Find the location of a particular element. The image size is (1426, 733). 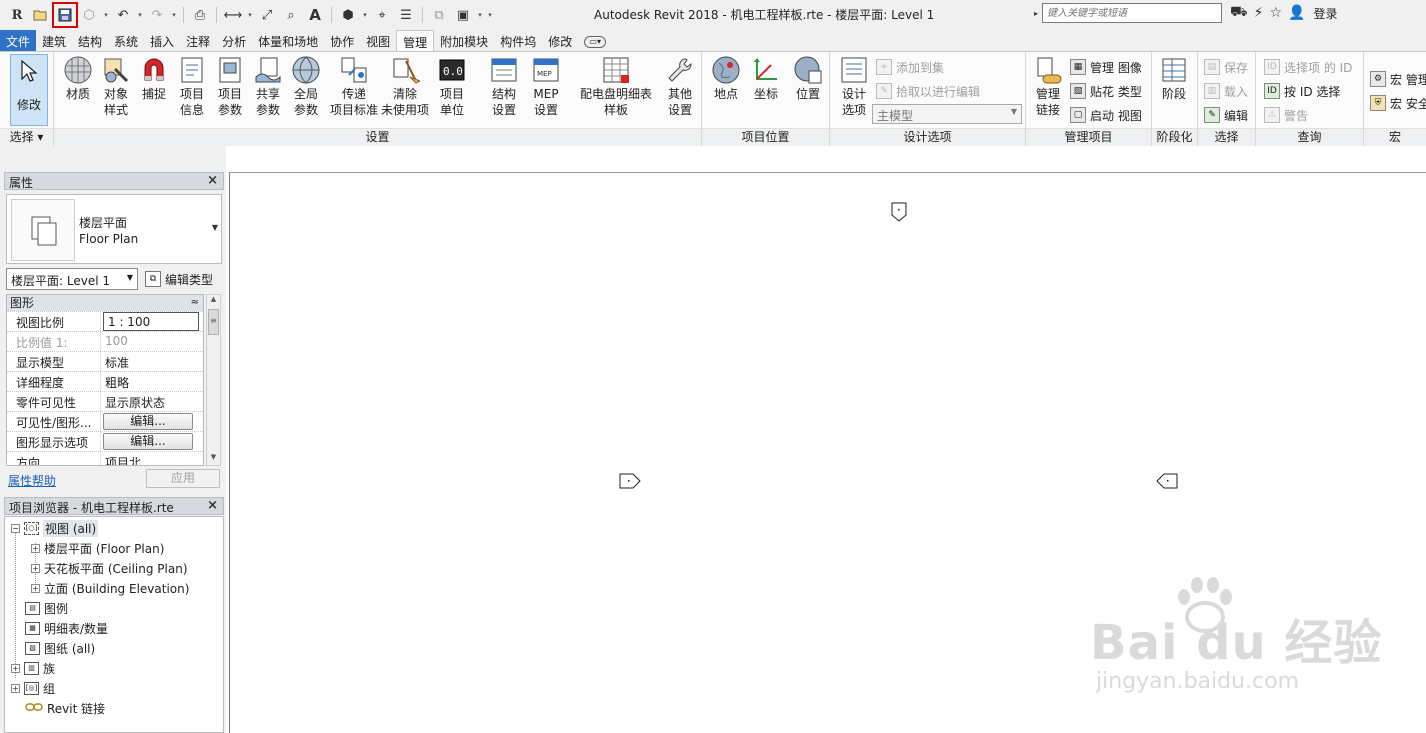

add-to-set-button: + 添加到集 is located at coordinates (910, 67).